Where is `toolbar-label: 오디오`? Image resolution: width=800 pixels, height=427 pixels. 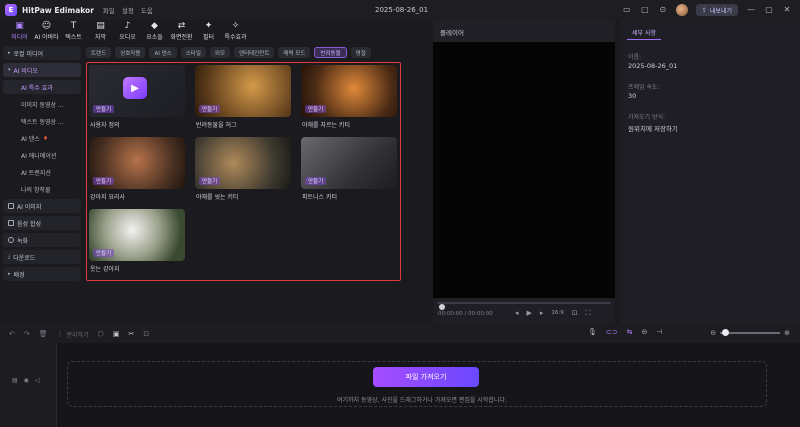
toolbar-label: 오디오 is located at coordinates (127, 37).